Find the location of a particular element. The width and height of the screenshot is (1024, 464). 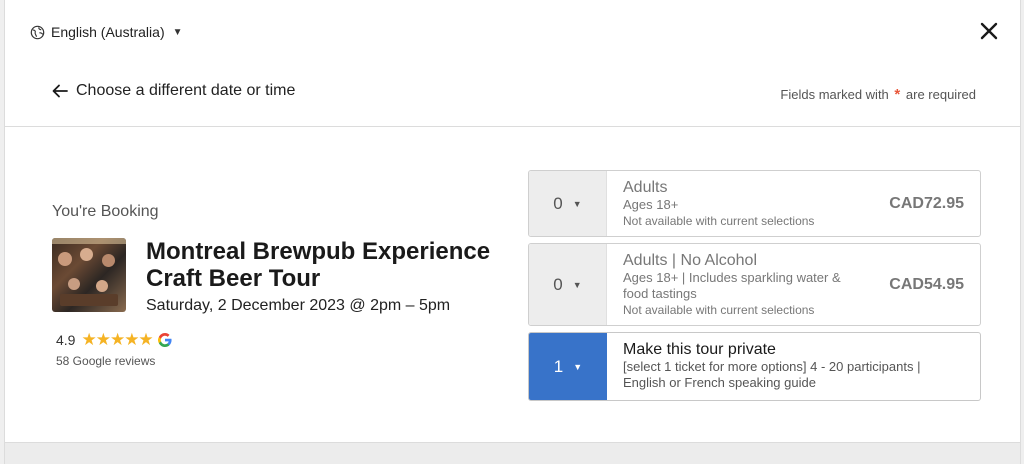

close-button is located at coordinates (989, 31).